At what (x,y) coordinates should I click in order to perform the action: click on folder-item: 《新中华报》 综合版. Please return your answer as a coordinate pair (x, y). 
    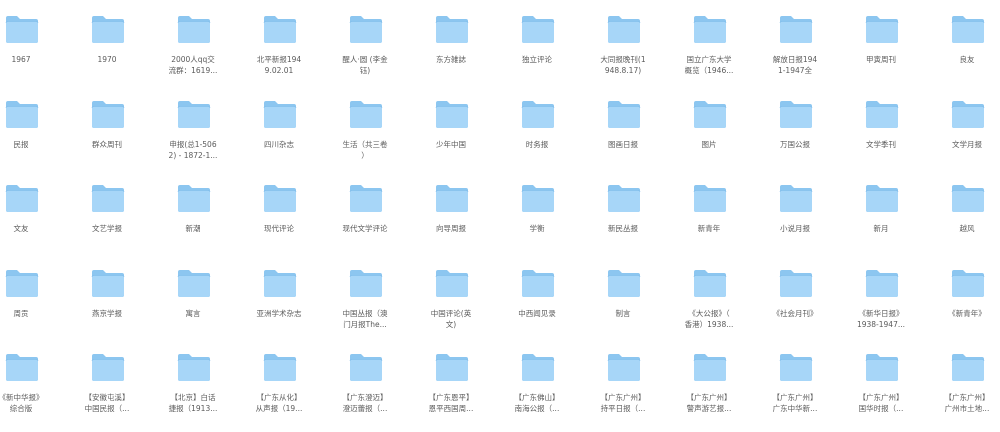
    Looking at the image, I should click on (30, 392).